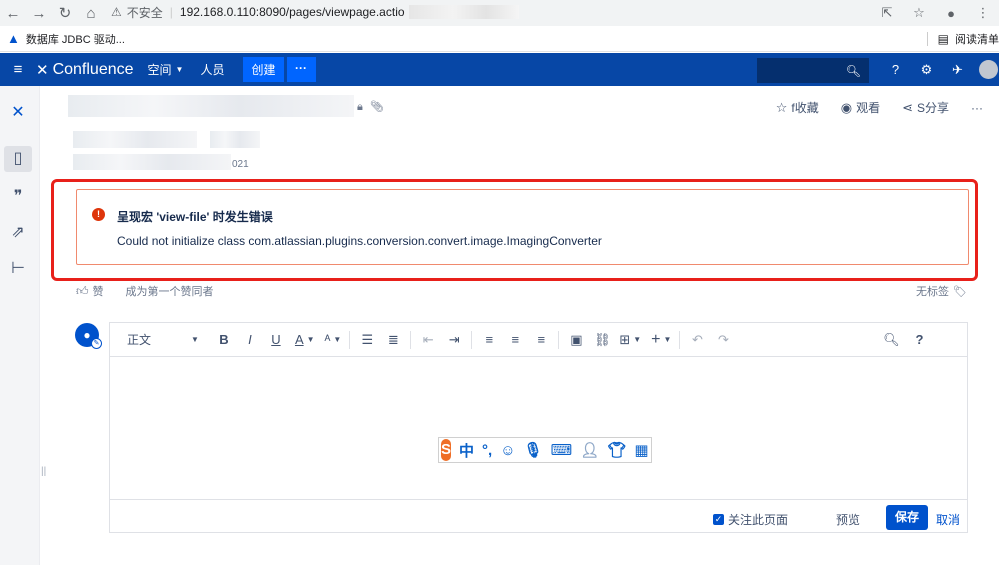  Describe the element at coordinates (507, 450) in the screenshot. I see `emoji-icon: ☺` at that location.